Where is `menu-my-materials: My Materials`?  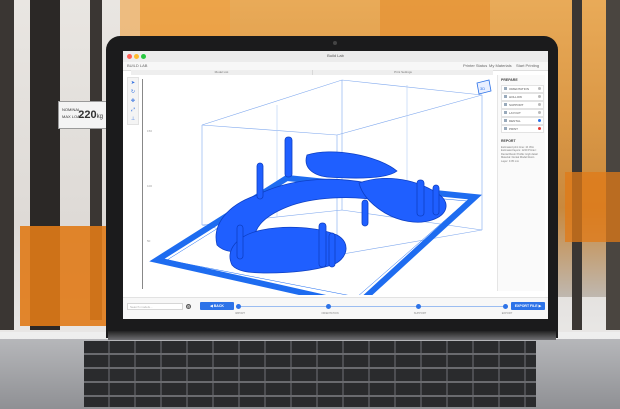 menu-my-materials: My Materials is located at coordinates (500, 65).